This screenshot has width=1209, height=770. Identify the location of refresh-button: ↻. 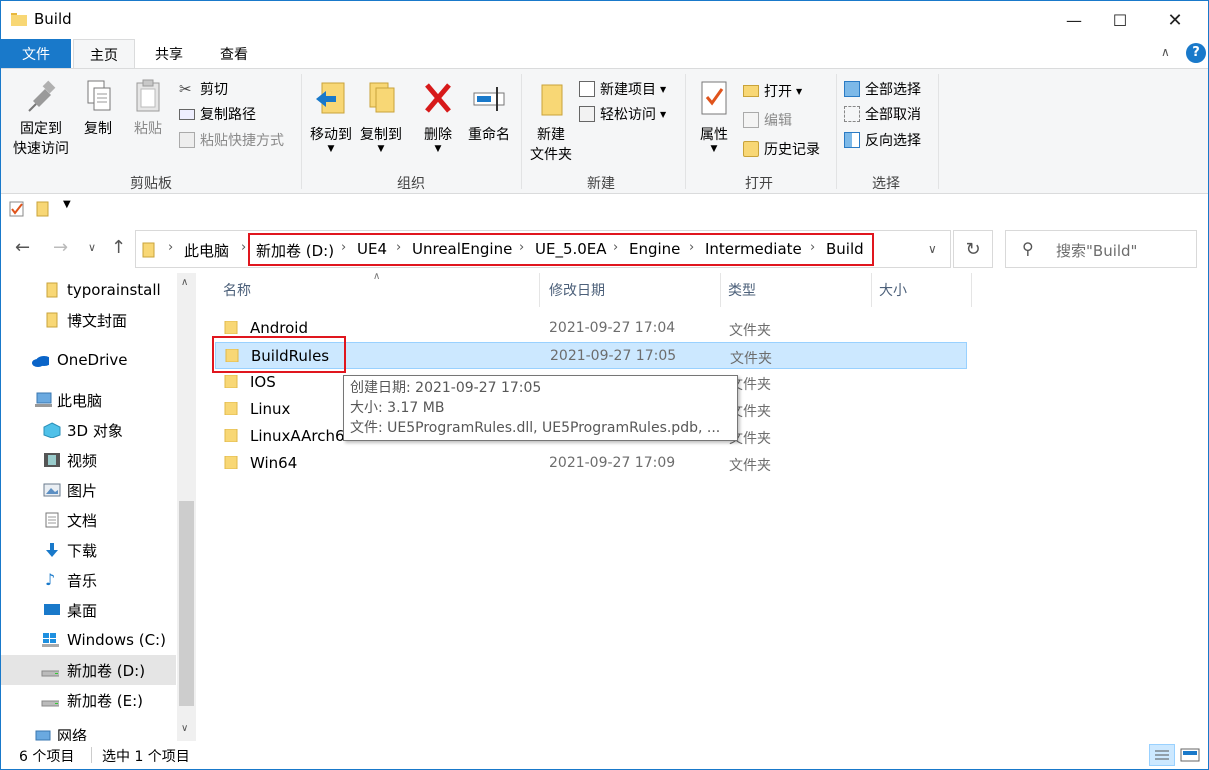
(973, 249).